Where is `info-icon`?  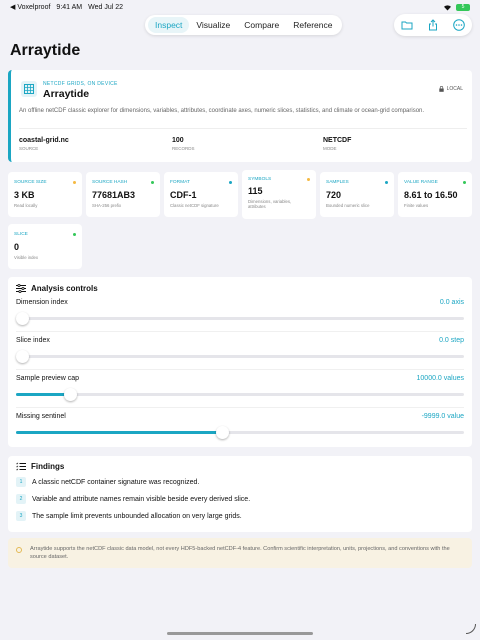
info-icon is located at coordinates (19, 550).